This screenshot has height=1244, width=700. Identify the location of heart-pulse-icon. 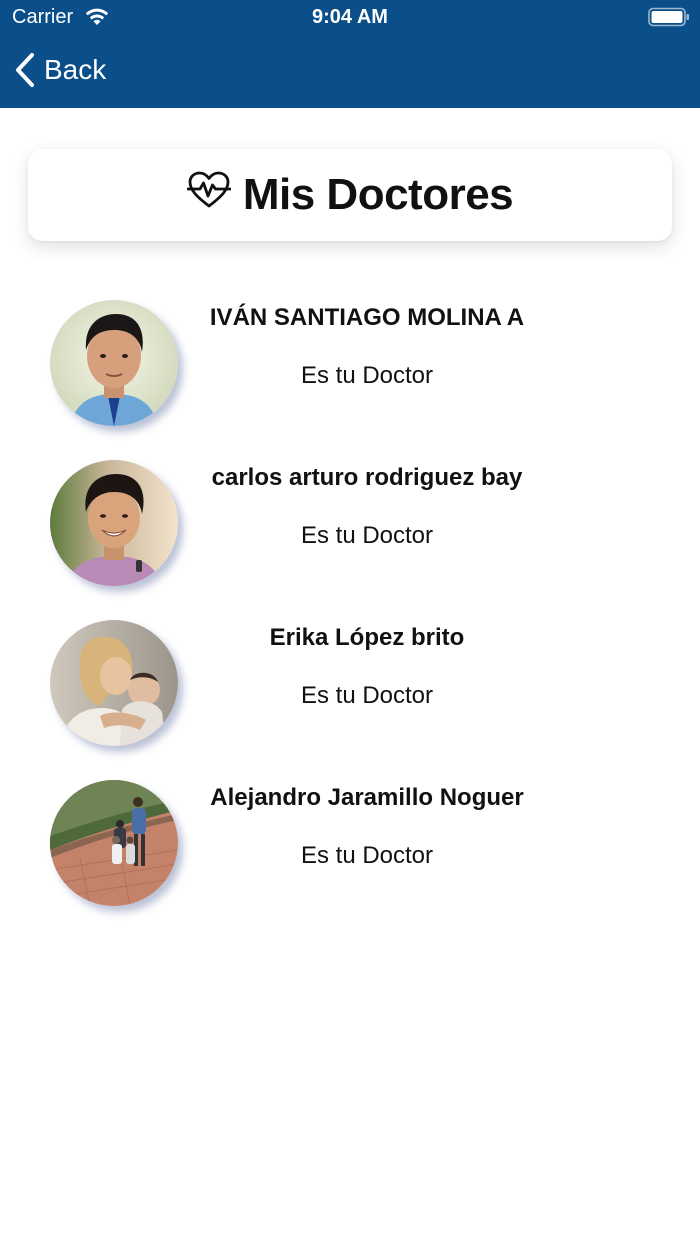
(208, 189).